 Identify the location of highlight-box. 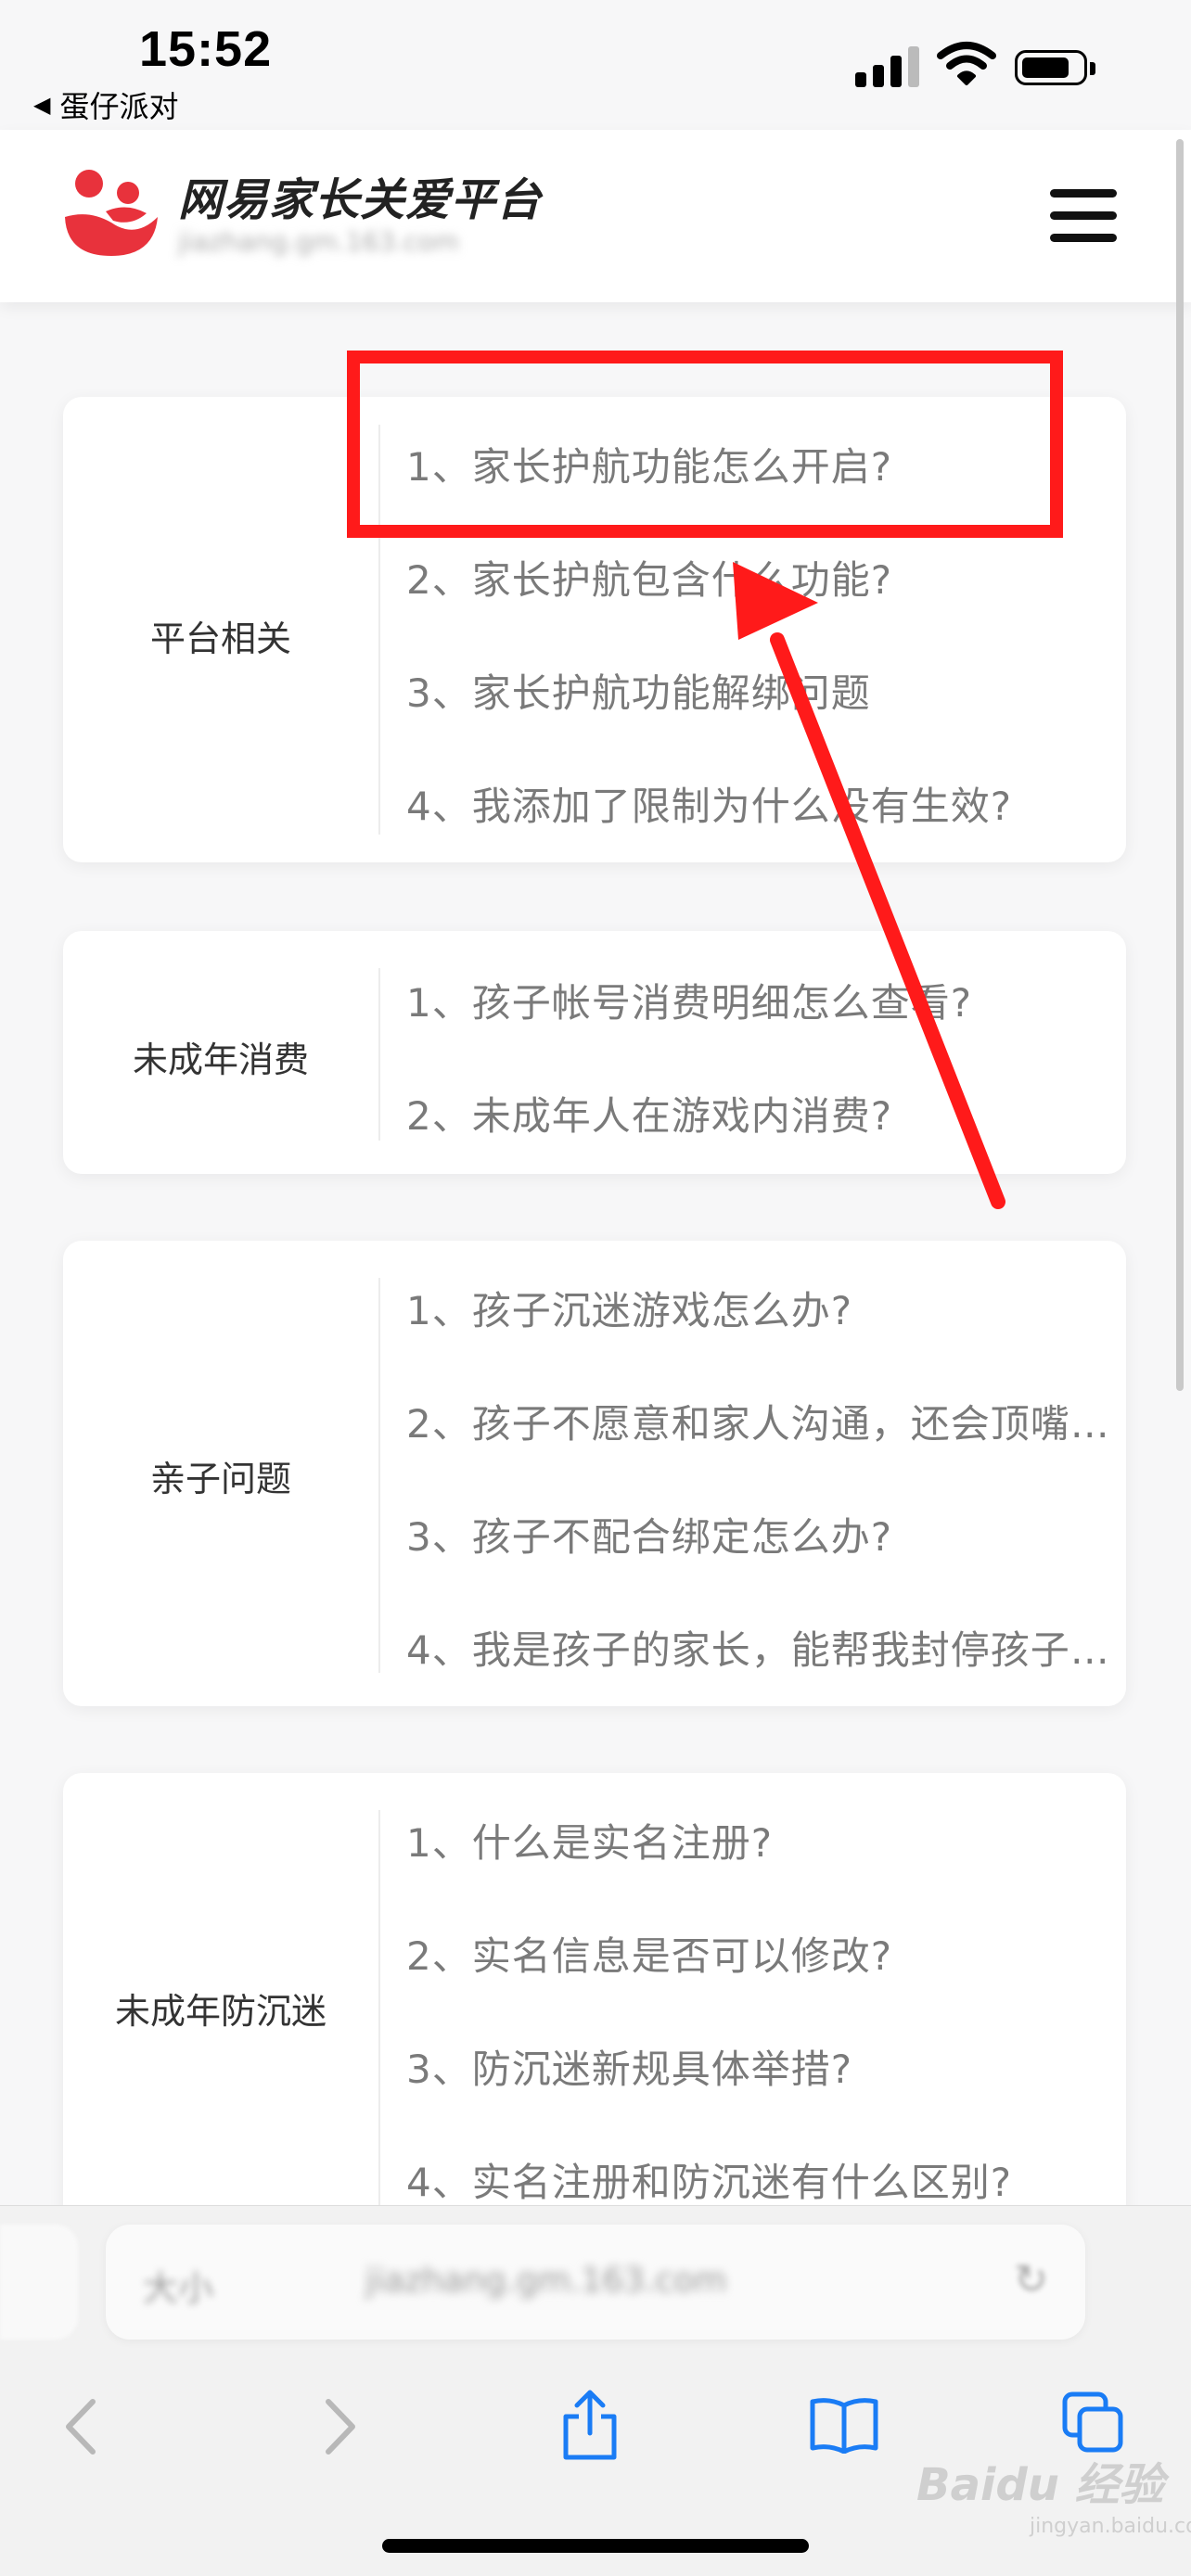
(705, 445).